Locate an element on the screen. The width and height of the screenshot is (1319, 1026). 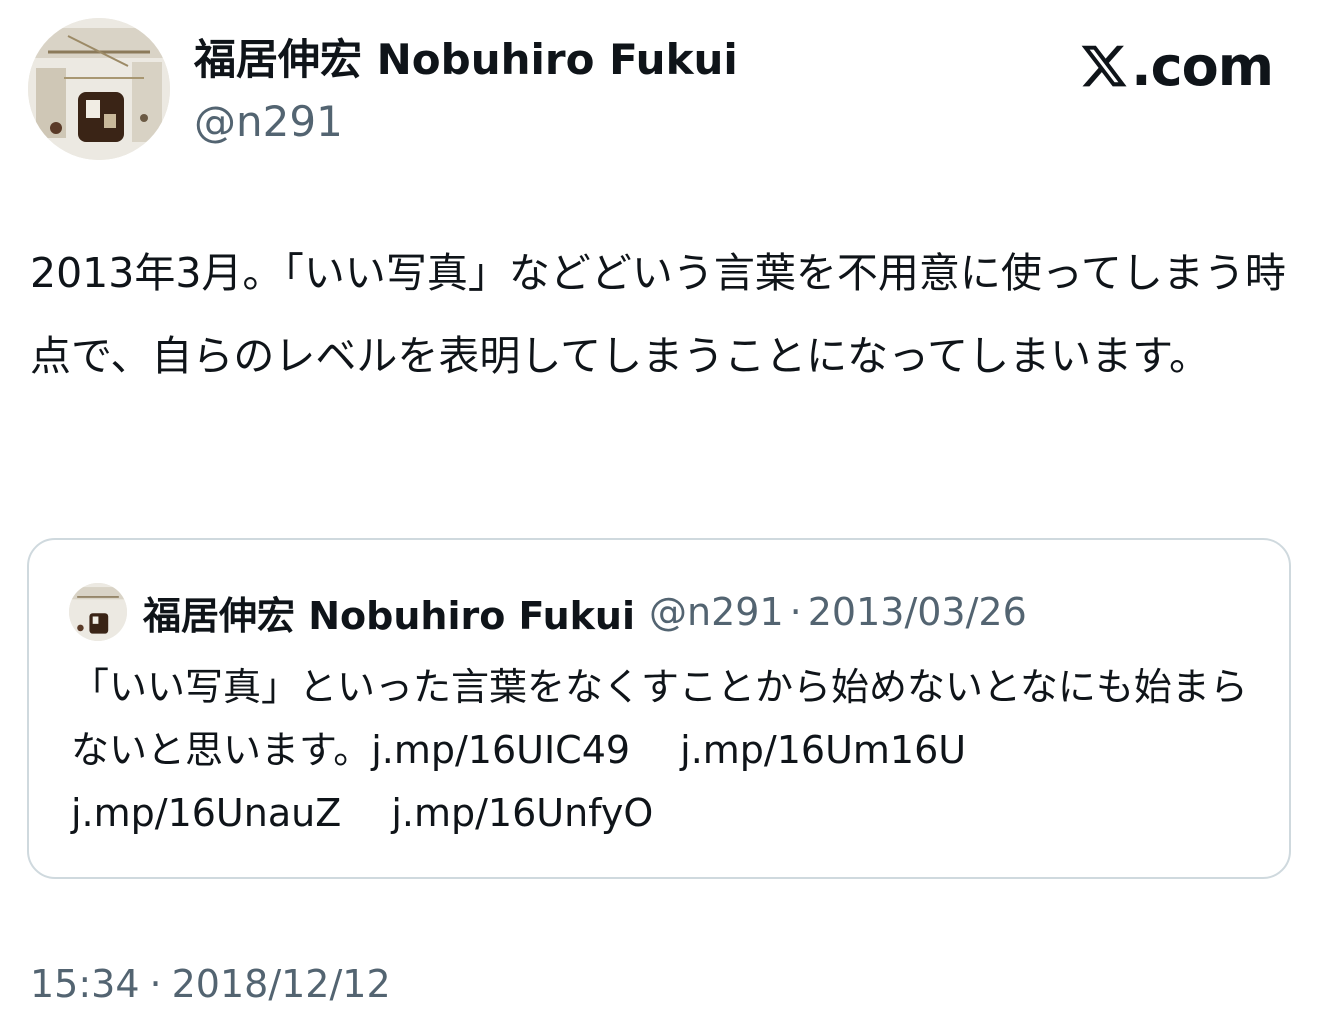
quoted-tweet-body: 「いい写真」といった言葉をなくすことから始めないとなにも始まらないと思います。 is located at coordinates (659, 718).